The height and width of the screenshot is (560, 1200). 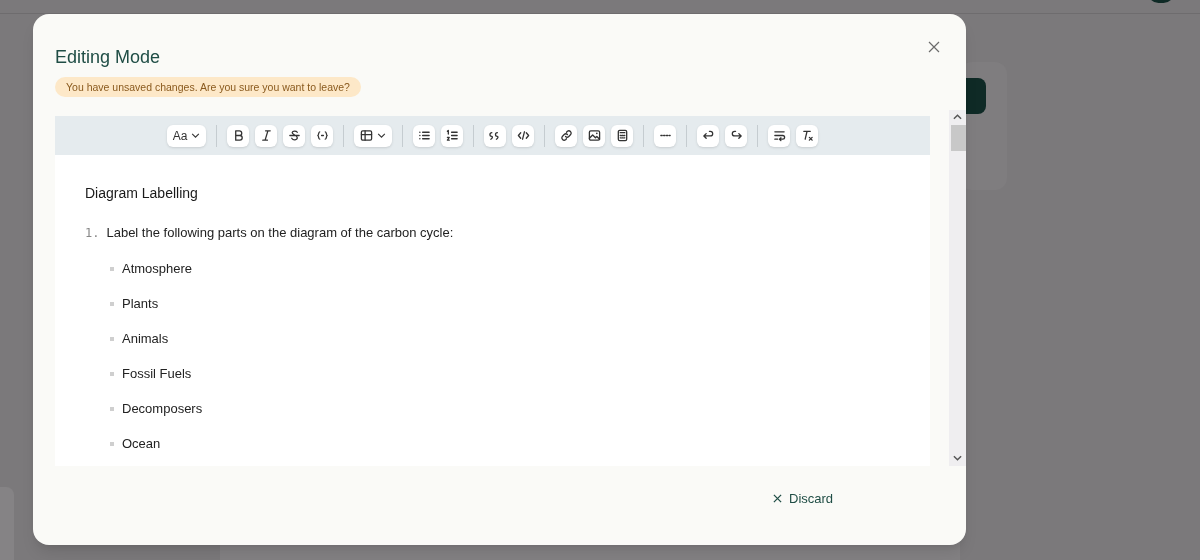 I want to click on undo-button, so click(x=708, y=135).